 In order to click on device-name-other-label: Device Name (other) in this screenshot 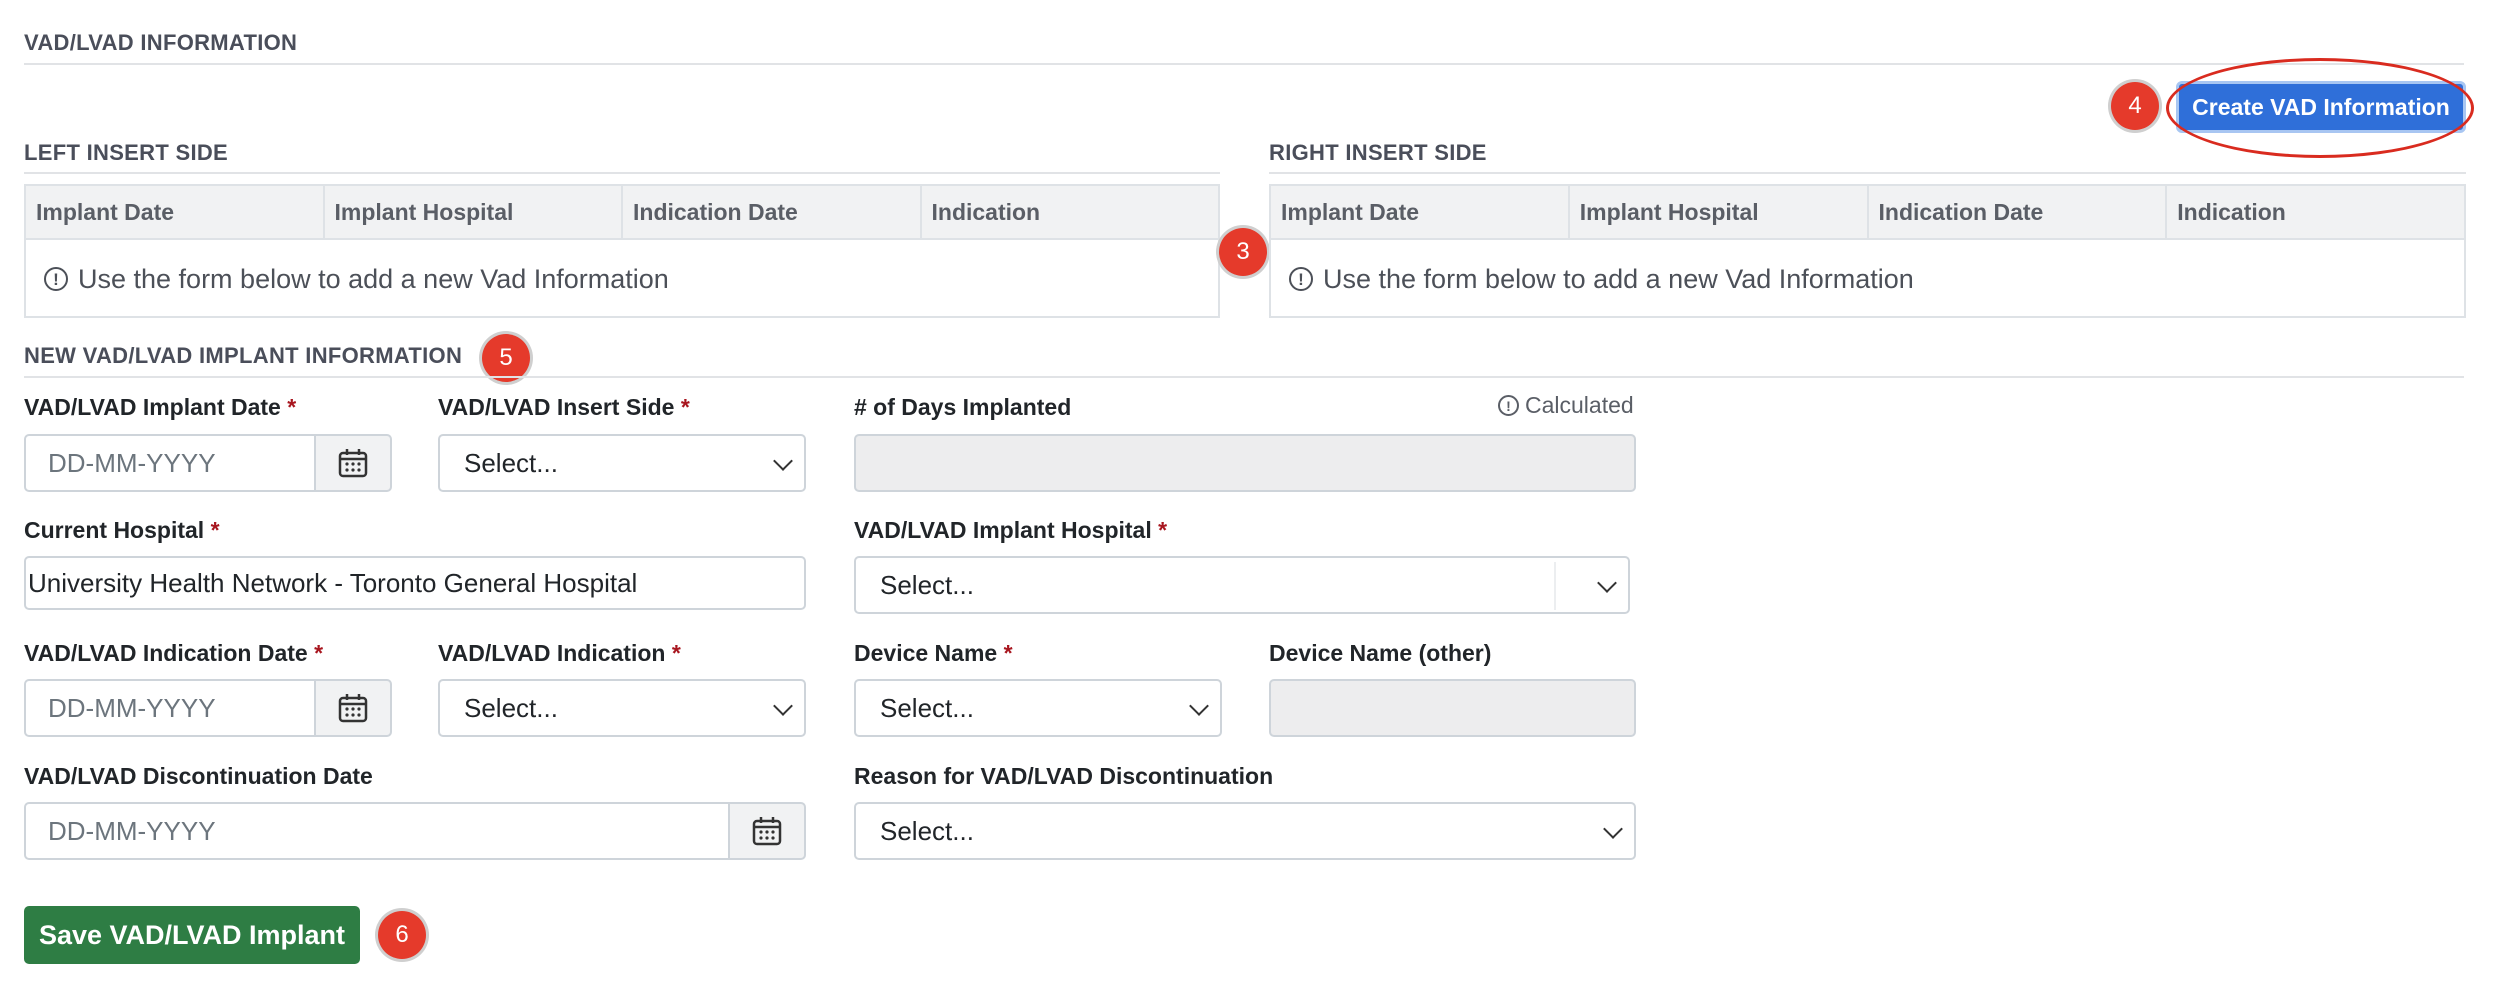, I will do `click(1380, 653)`.